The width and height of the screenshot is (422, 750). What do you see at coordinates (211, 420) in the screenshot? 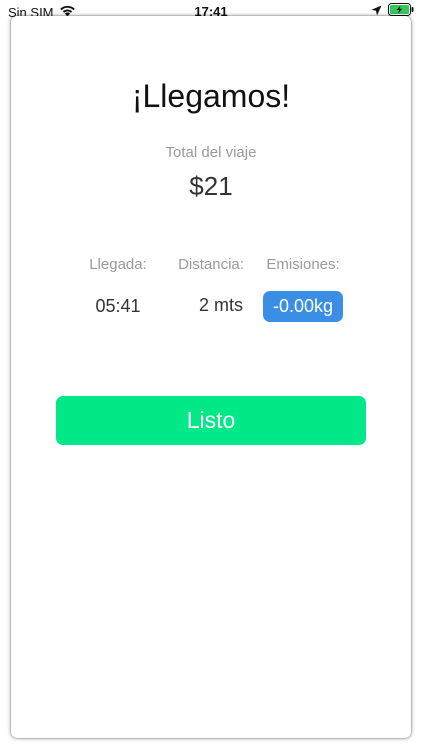
I see `done-button: Listo` at bounding box center [211, 420].